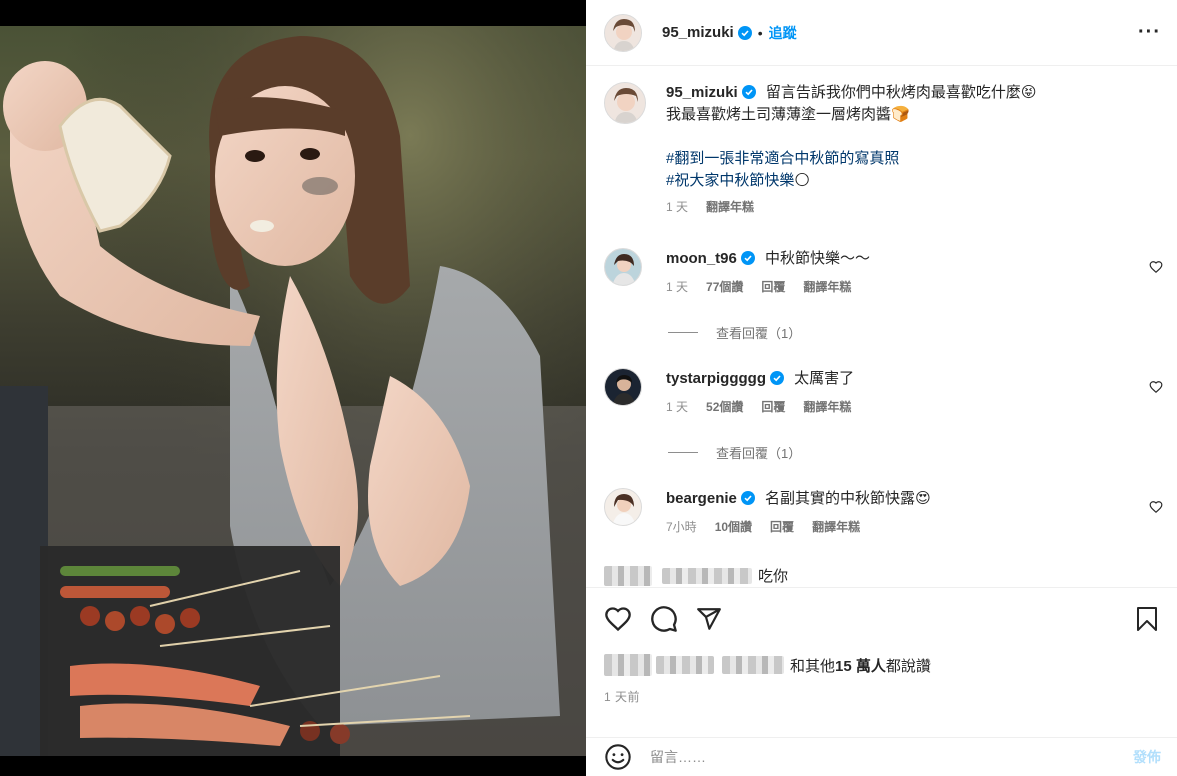 The height and width of the screenshot is (776, 1177). I want to click on more-options-icon: ···, so click(1149, 32).